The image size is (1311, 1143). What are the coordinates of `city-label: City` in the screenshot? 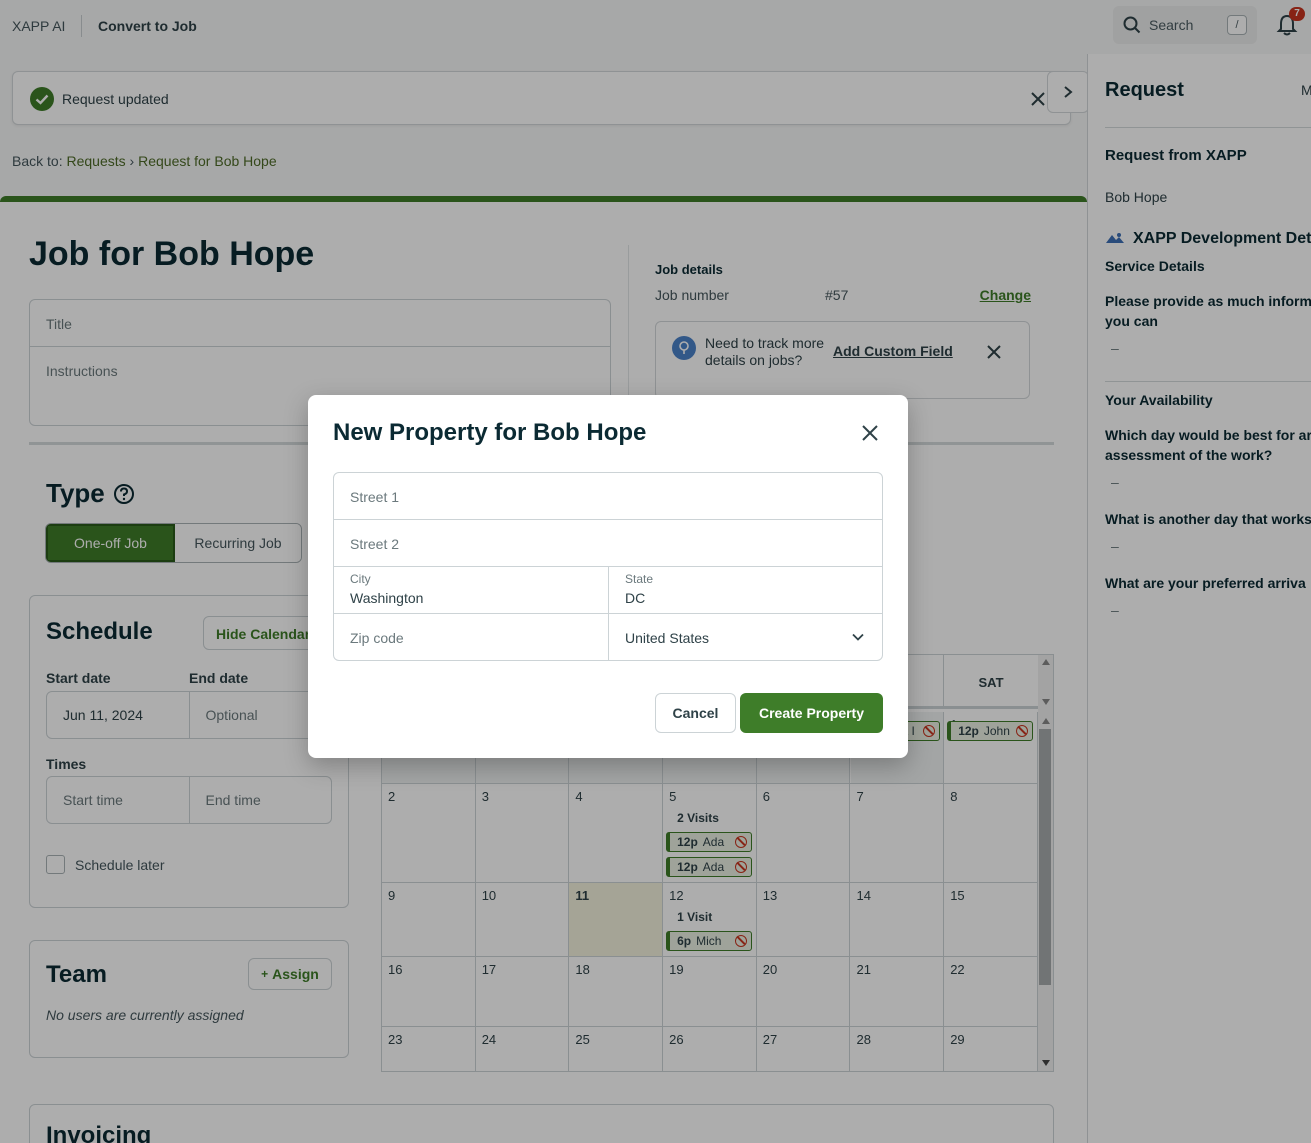 It's located at (360, 579).